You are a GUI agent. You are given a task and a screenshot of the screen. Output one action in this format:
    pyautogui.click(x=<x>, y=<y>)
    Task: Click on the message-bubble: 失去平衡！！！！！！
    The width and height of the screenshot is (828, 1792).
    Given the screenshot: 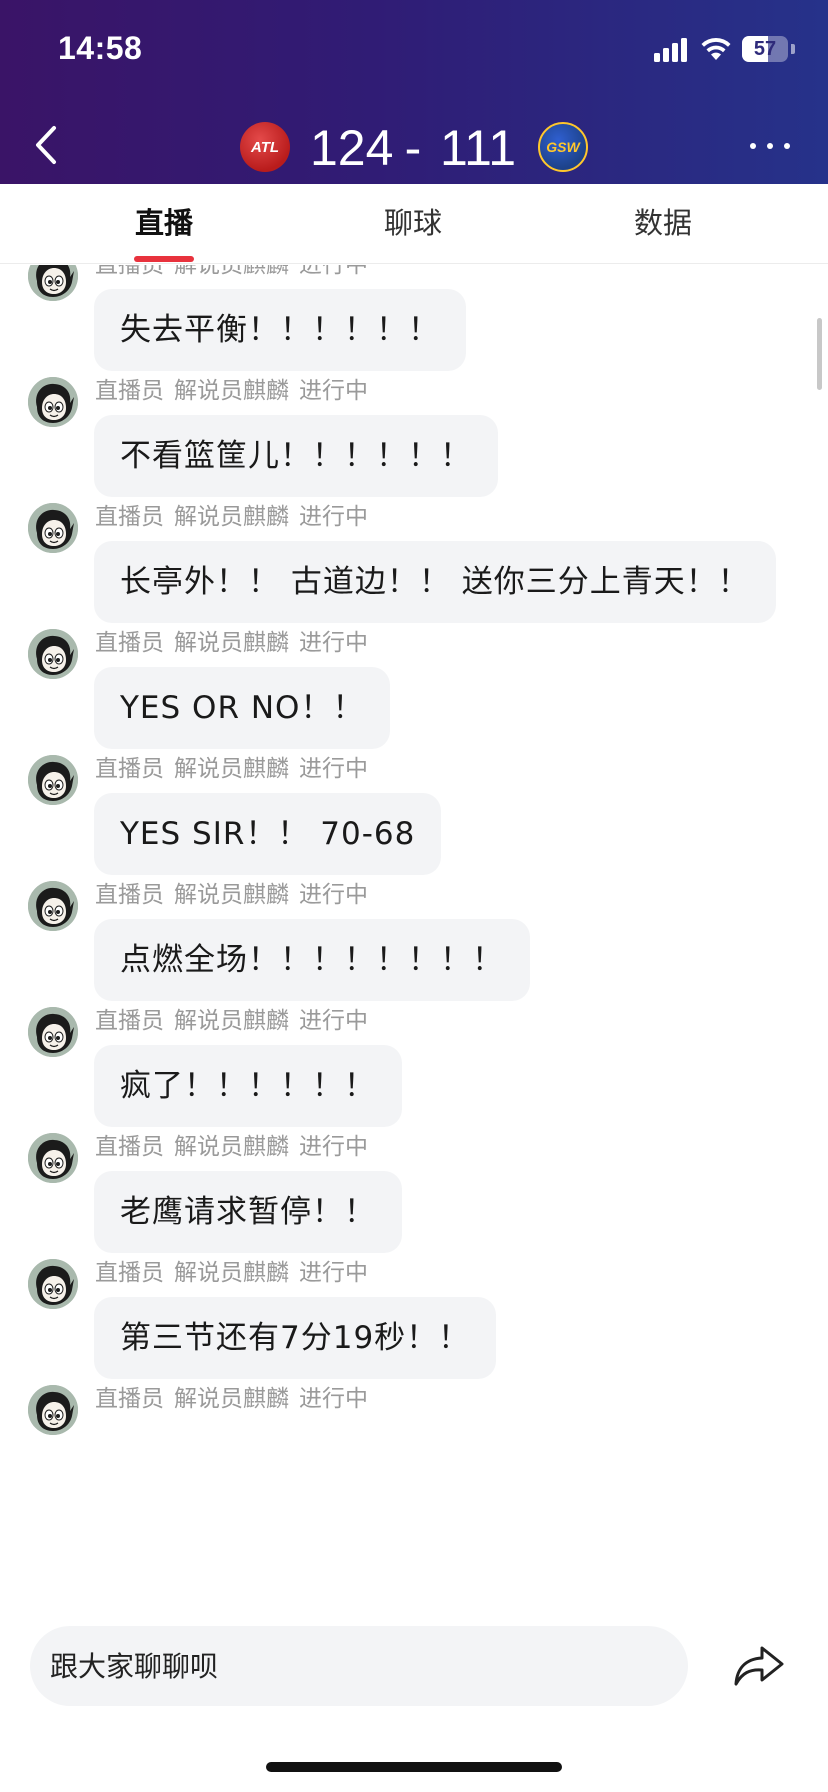 What is the action you would take?
    pyautogui.click(x=280, y=330)
    